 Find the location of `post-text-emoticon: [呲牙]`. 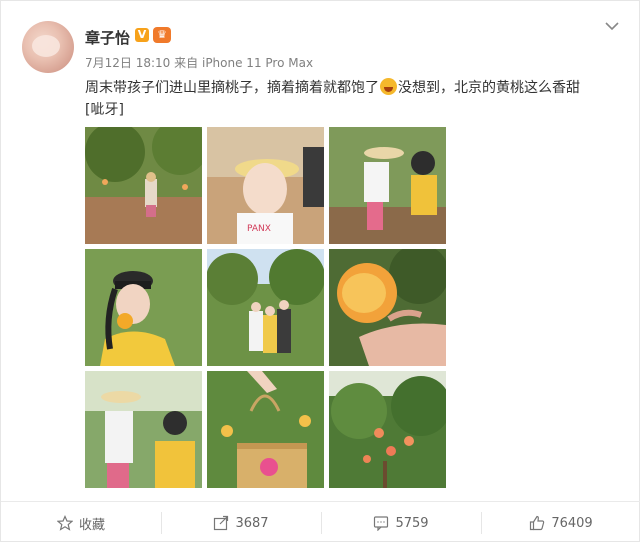

post-text-emoticon: [呲牙] is located at coordinates (104, 110).